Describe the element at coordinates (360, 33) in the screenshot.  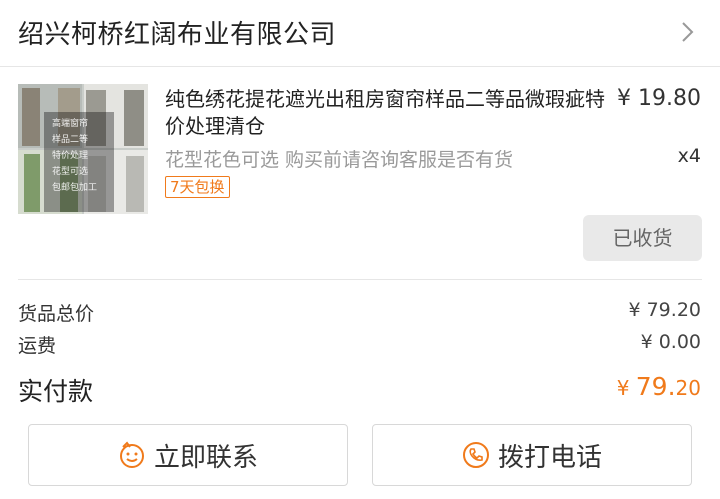
I see `shop-header: 绍兴柯桥红阔布业有限公司` at that location.